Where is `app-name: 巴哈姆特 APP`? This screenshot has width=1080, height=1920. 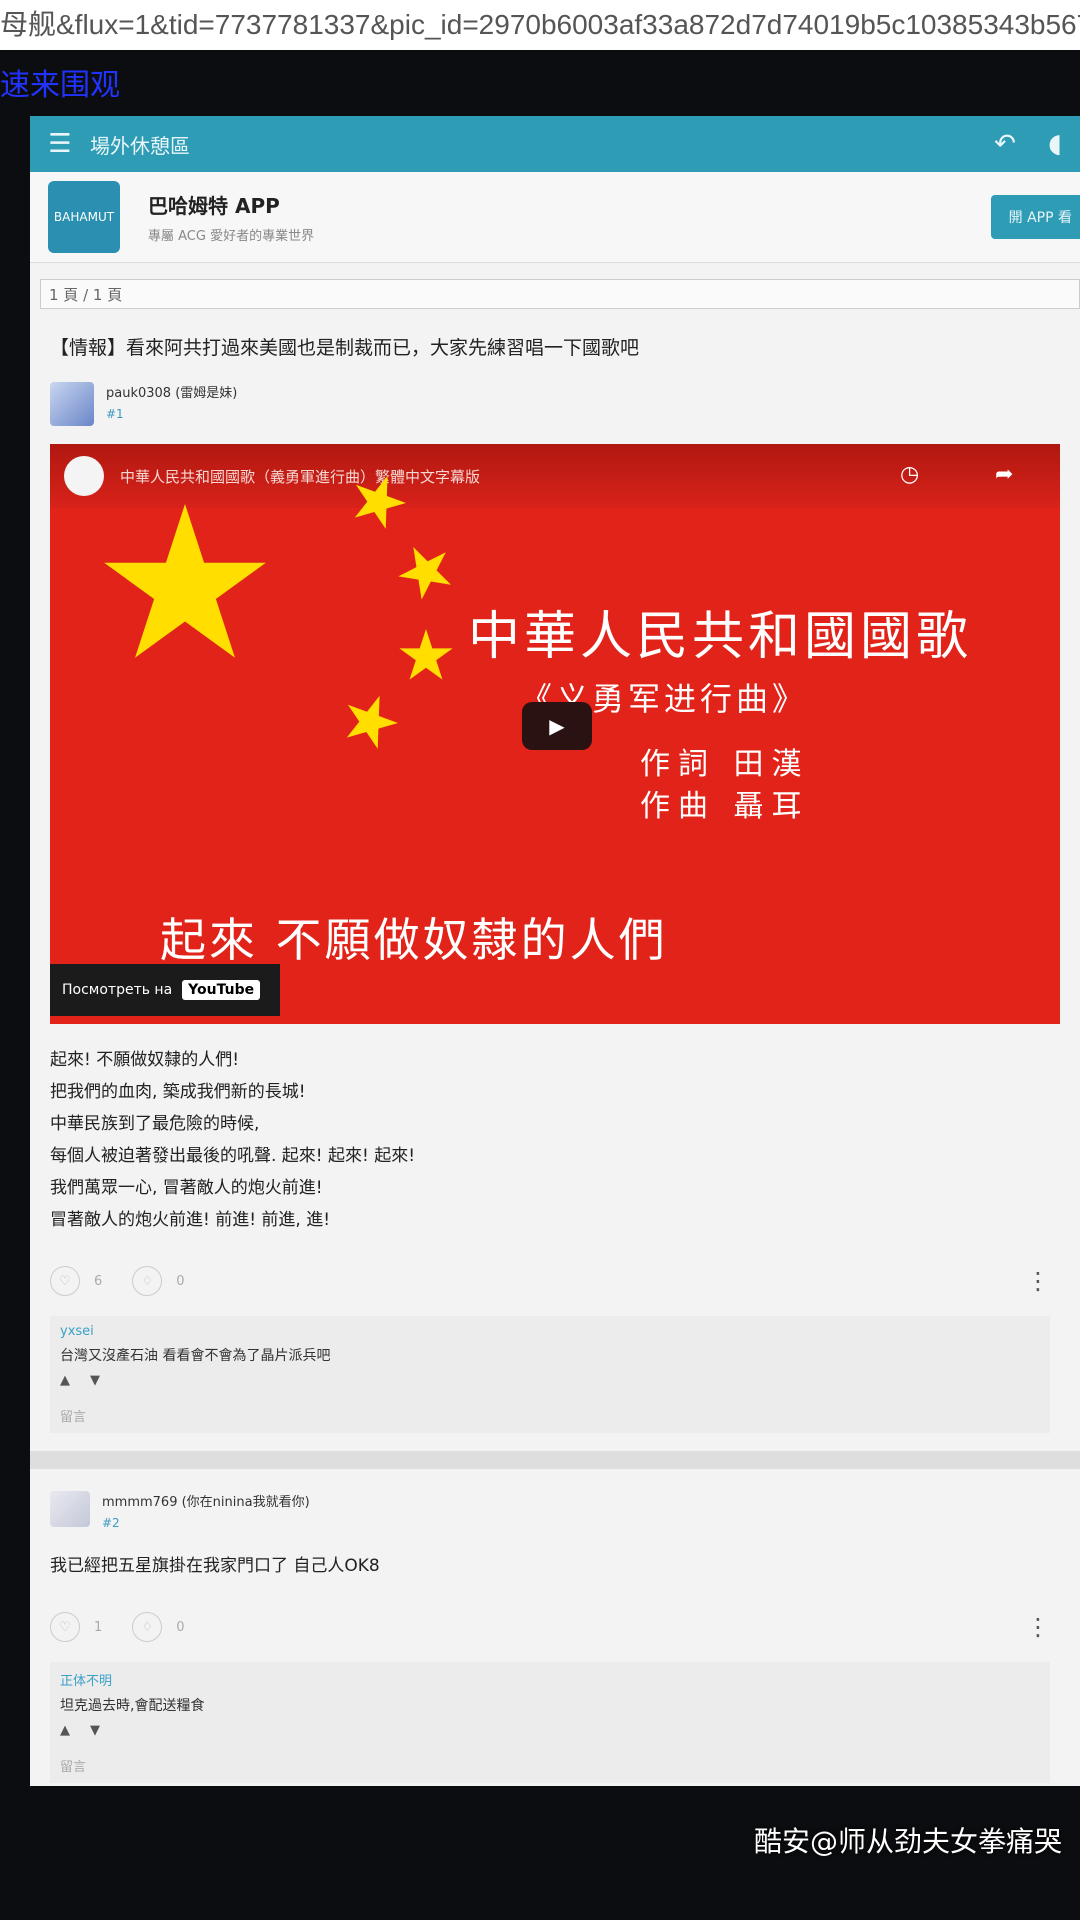 app-name: 巴哈姆特 APP is located at coordinates (214, 206).